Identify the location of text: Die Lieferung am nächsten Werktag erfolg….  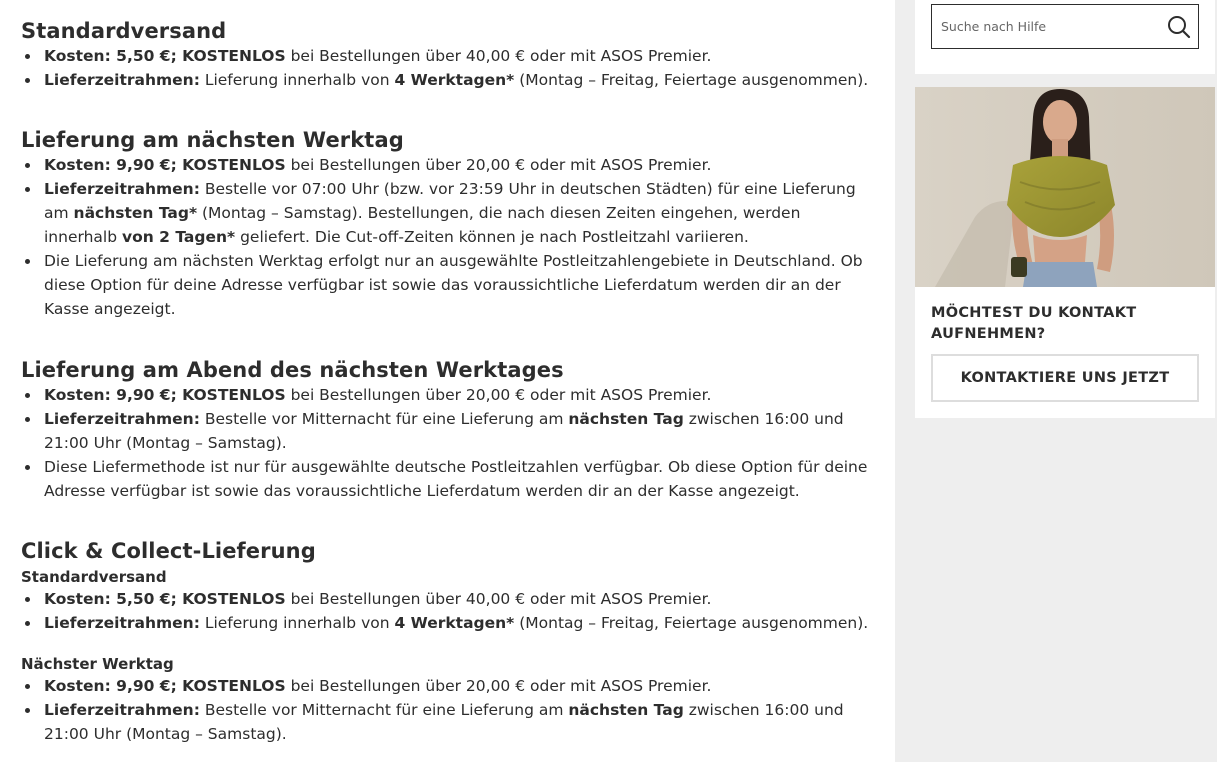
(453, 285).